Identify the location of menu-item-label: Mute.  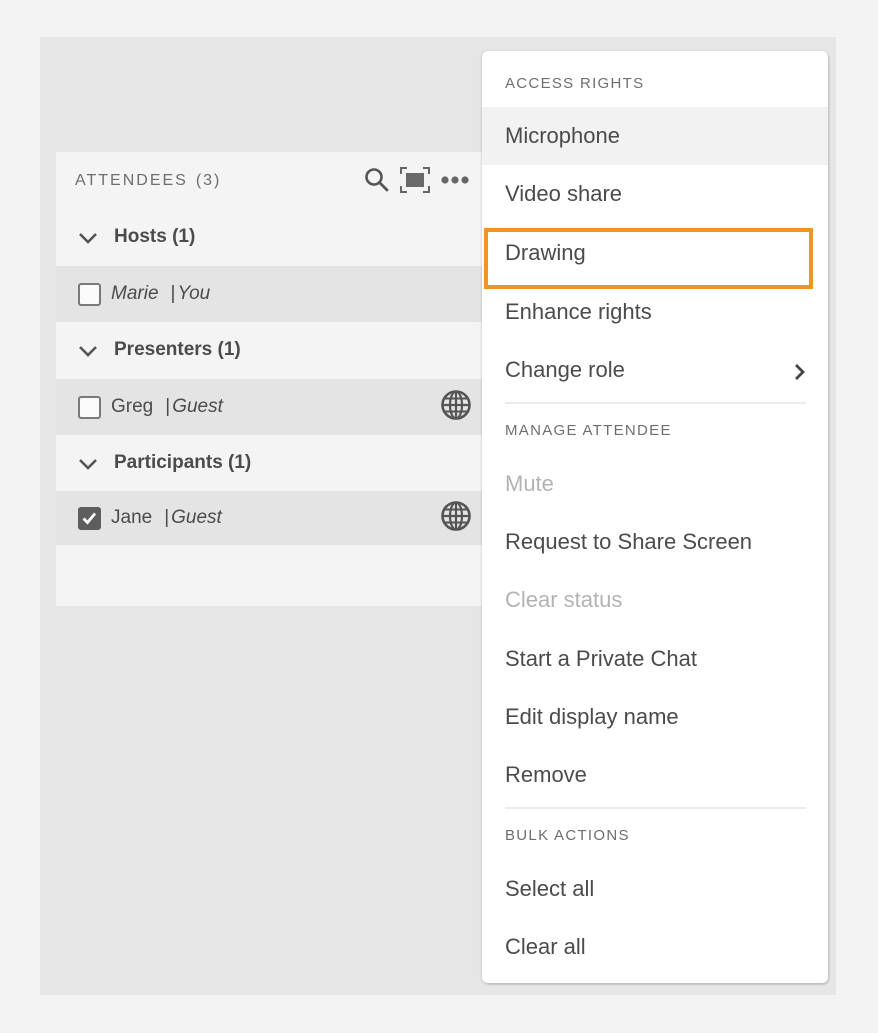
(529, 483).